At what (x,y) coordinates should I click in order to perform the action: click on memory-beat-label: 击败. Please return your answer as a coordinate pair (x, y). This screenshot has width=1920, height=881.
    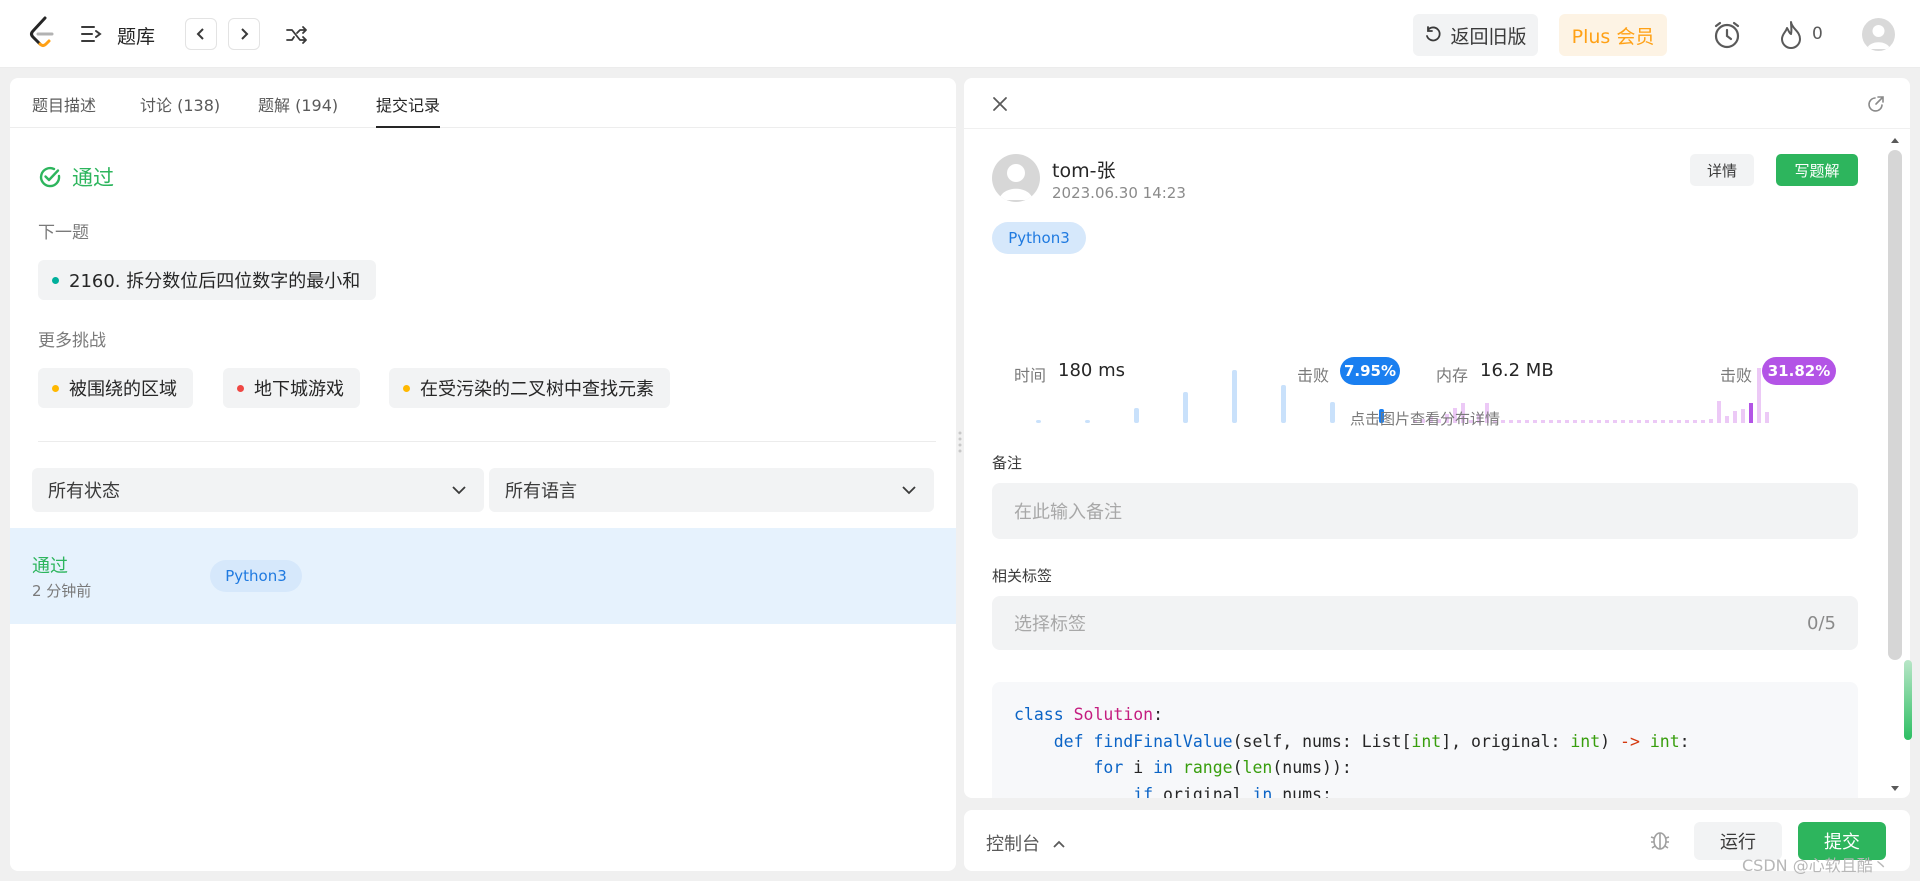
    Looking at the image, I should click on (1736, 375).